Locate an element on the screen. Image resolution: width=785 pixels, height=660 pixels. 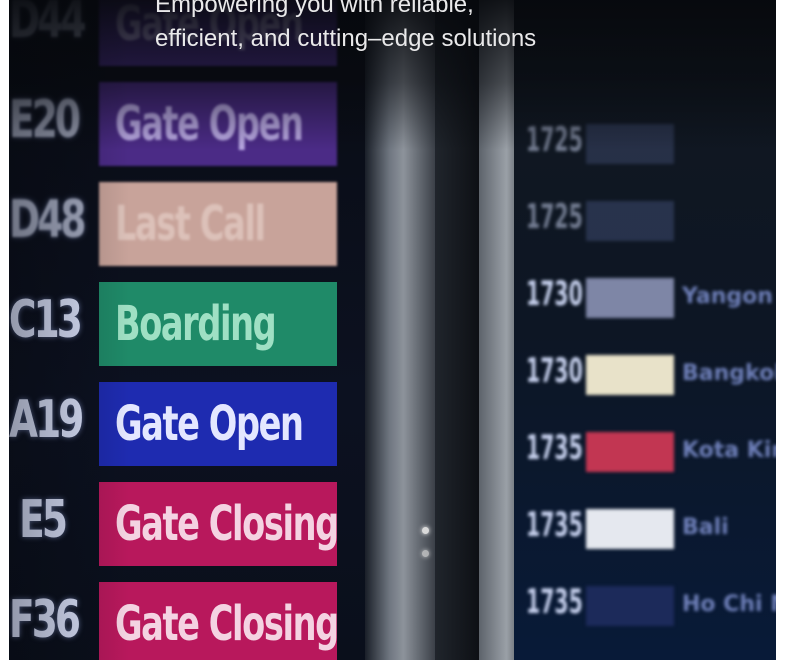
tagline-line-1: Empowering you with reliable, is located at coordinates (314, 9).